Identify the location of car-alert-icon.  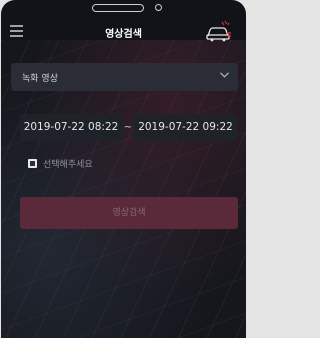
(218, 31).